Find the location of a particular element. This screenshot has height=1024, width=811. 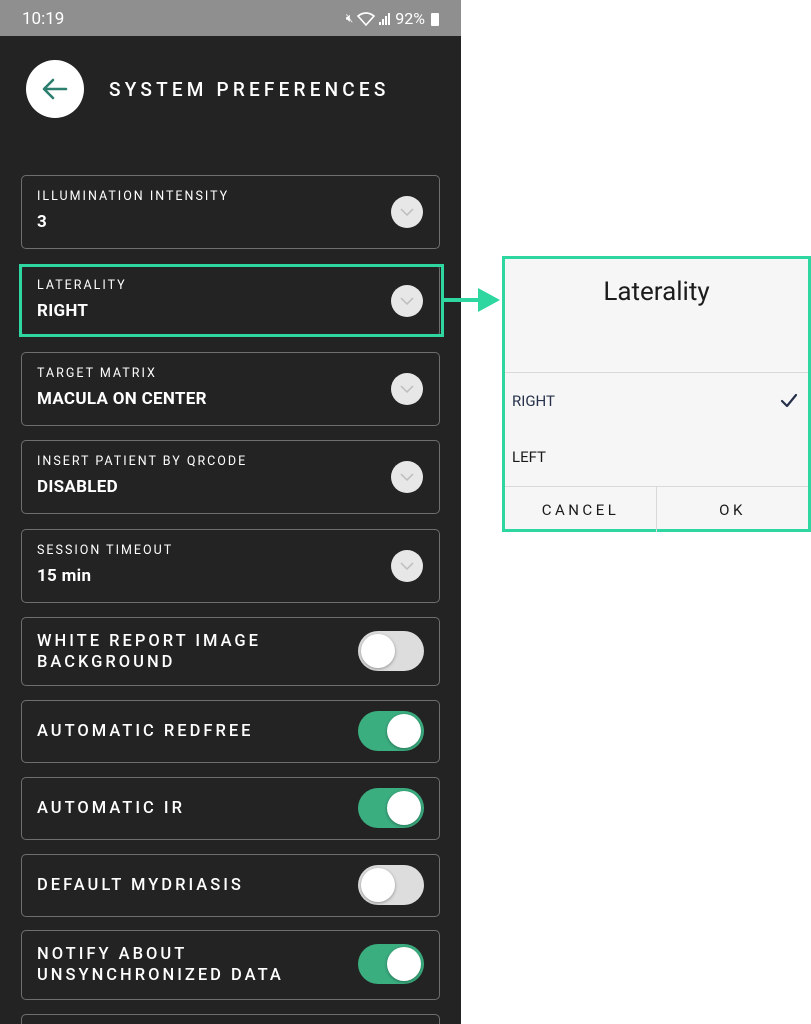

dialog-option-right: RIGHT is located at coordinates (656, 402).